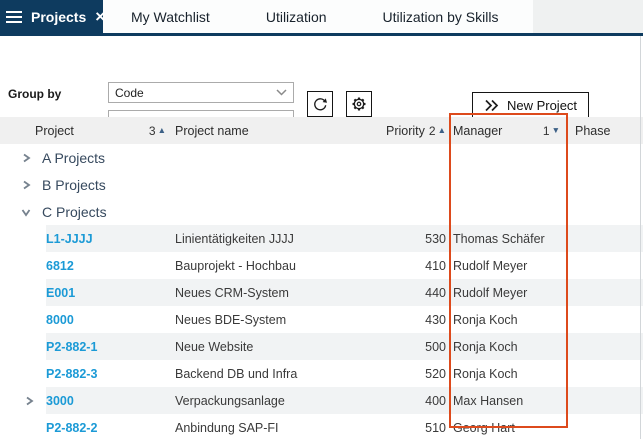 Image resolution: width=643 pixels, height=439 pixels. Describe the element at coordinates (542, 105) in the screenshot. I see `new-project-label: New Project` at that location.